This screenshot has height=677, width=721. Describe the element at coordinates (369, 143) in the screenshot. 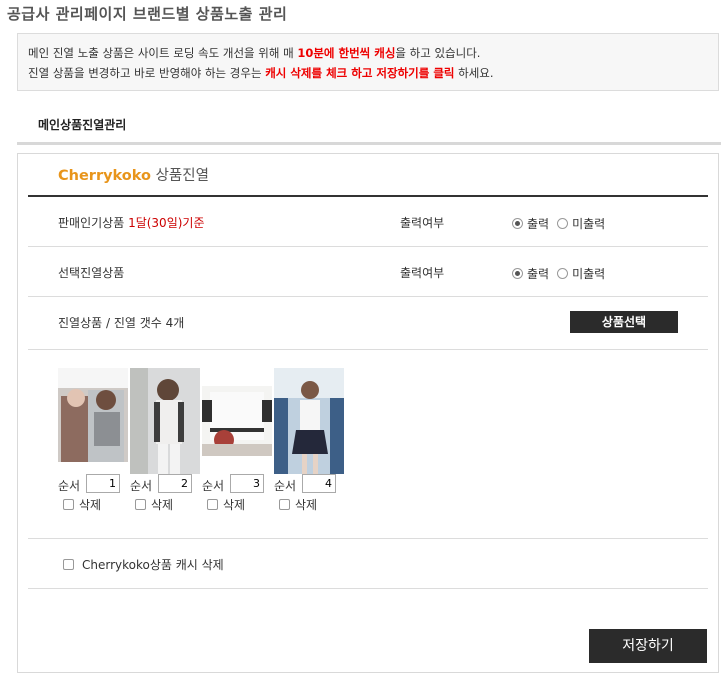

I see `tab-divider` at that location.